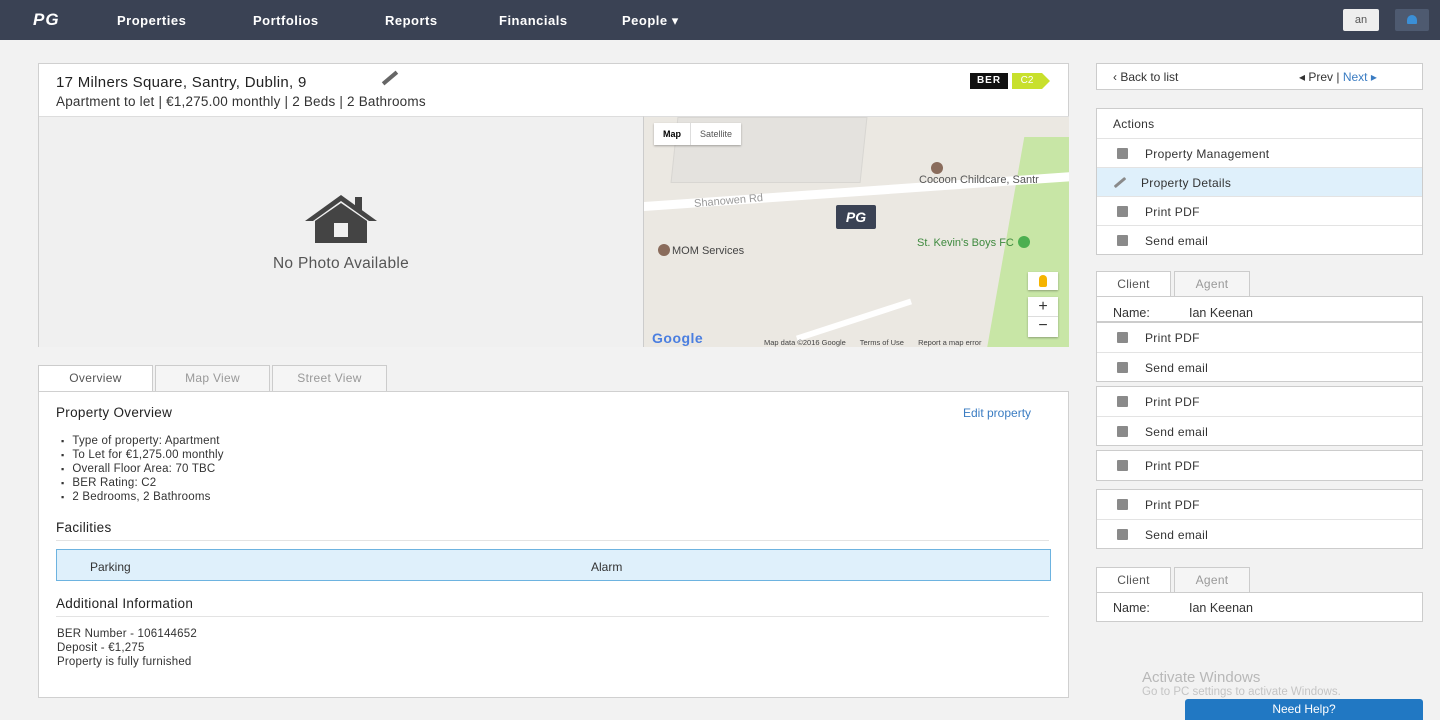 This screenshot has height=720, width=1440. Describe the element at coordinates (329, 378) in the screenshot. I see `tab-street-view: Street View` at that location.